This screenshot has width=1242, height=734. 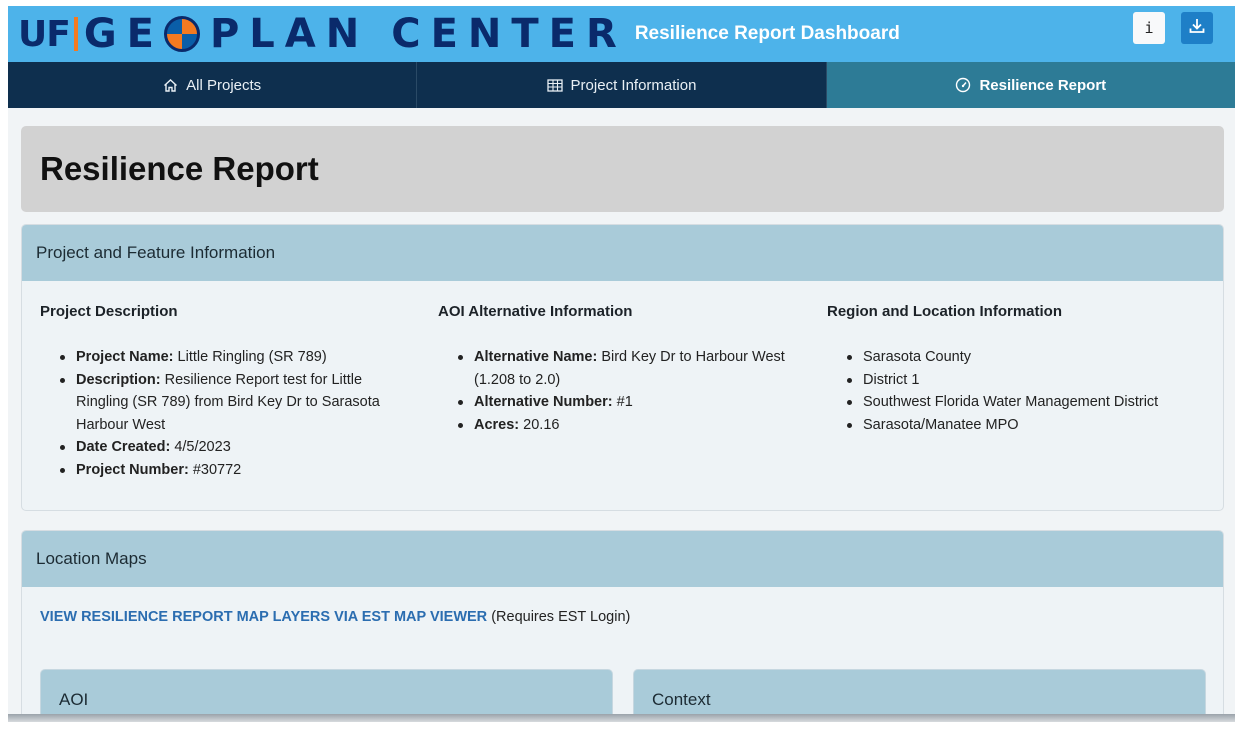 I want to click on tab-resilience-report: Resilience Report, so click(x=1030, y=85).